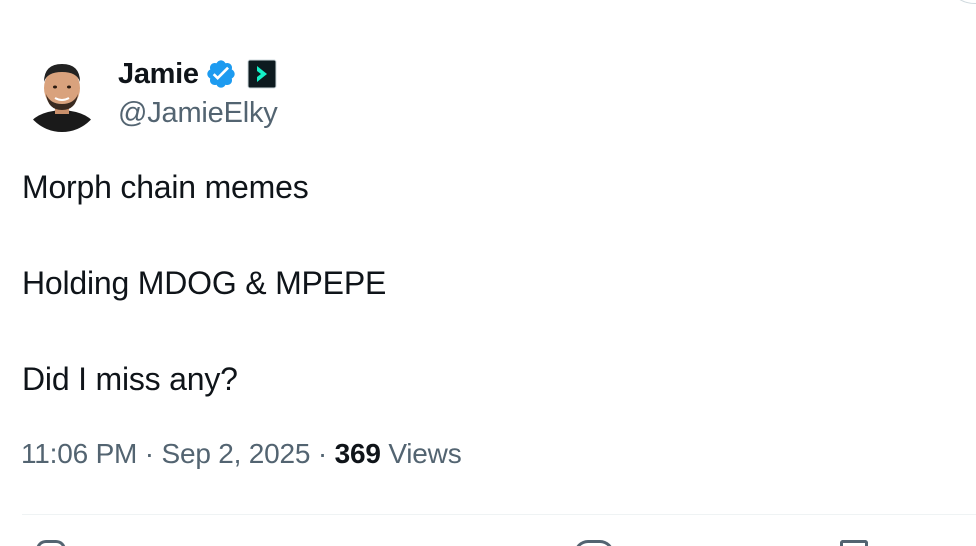 This screenshot has width=976, height=546. What do you see at coordinates (854, 543) in the screenshot?
I see `bookmark-icon` at bounding box center [854, 543].